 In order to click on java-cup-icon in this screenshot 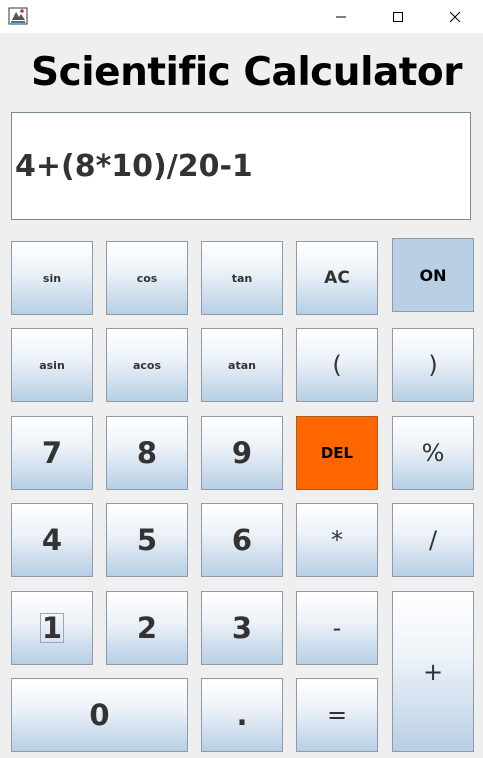, I will do `click(18, 16)`.